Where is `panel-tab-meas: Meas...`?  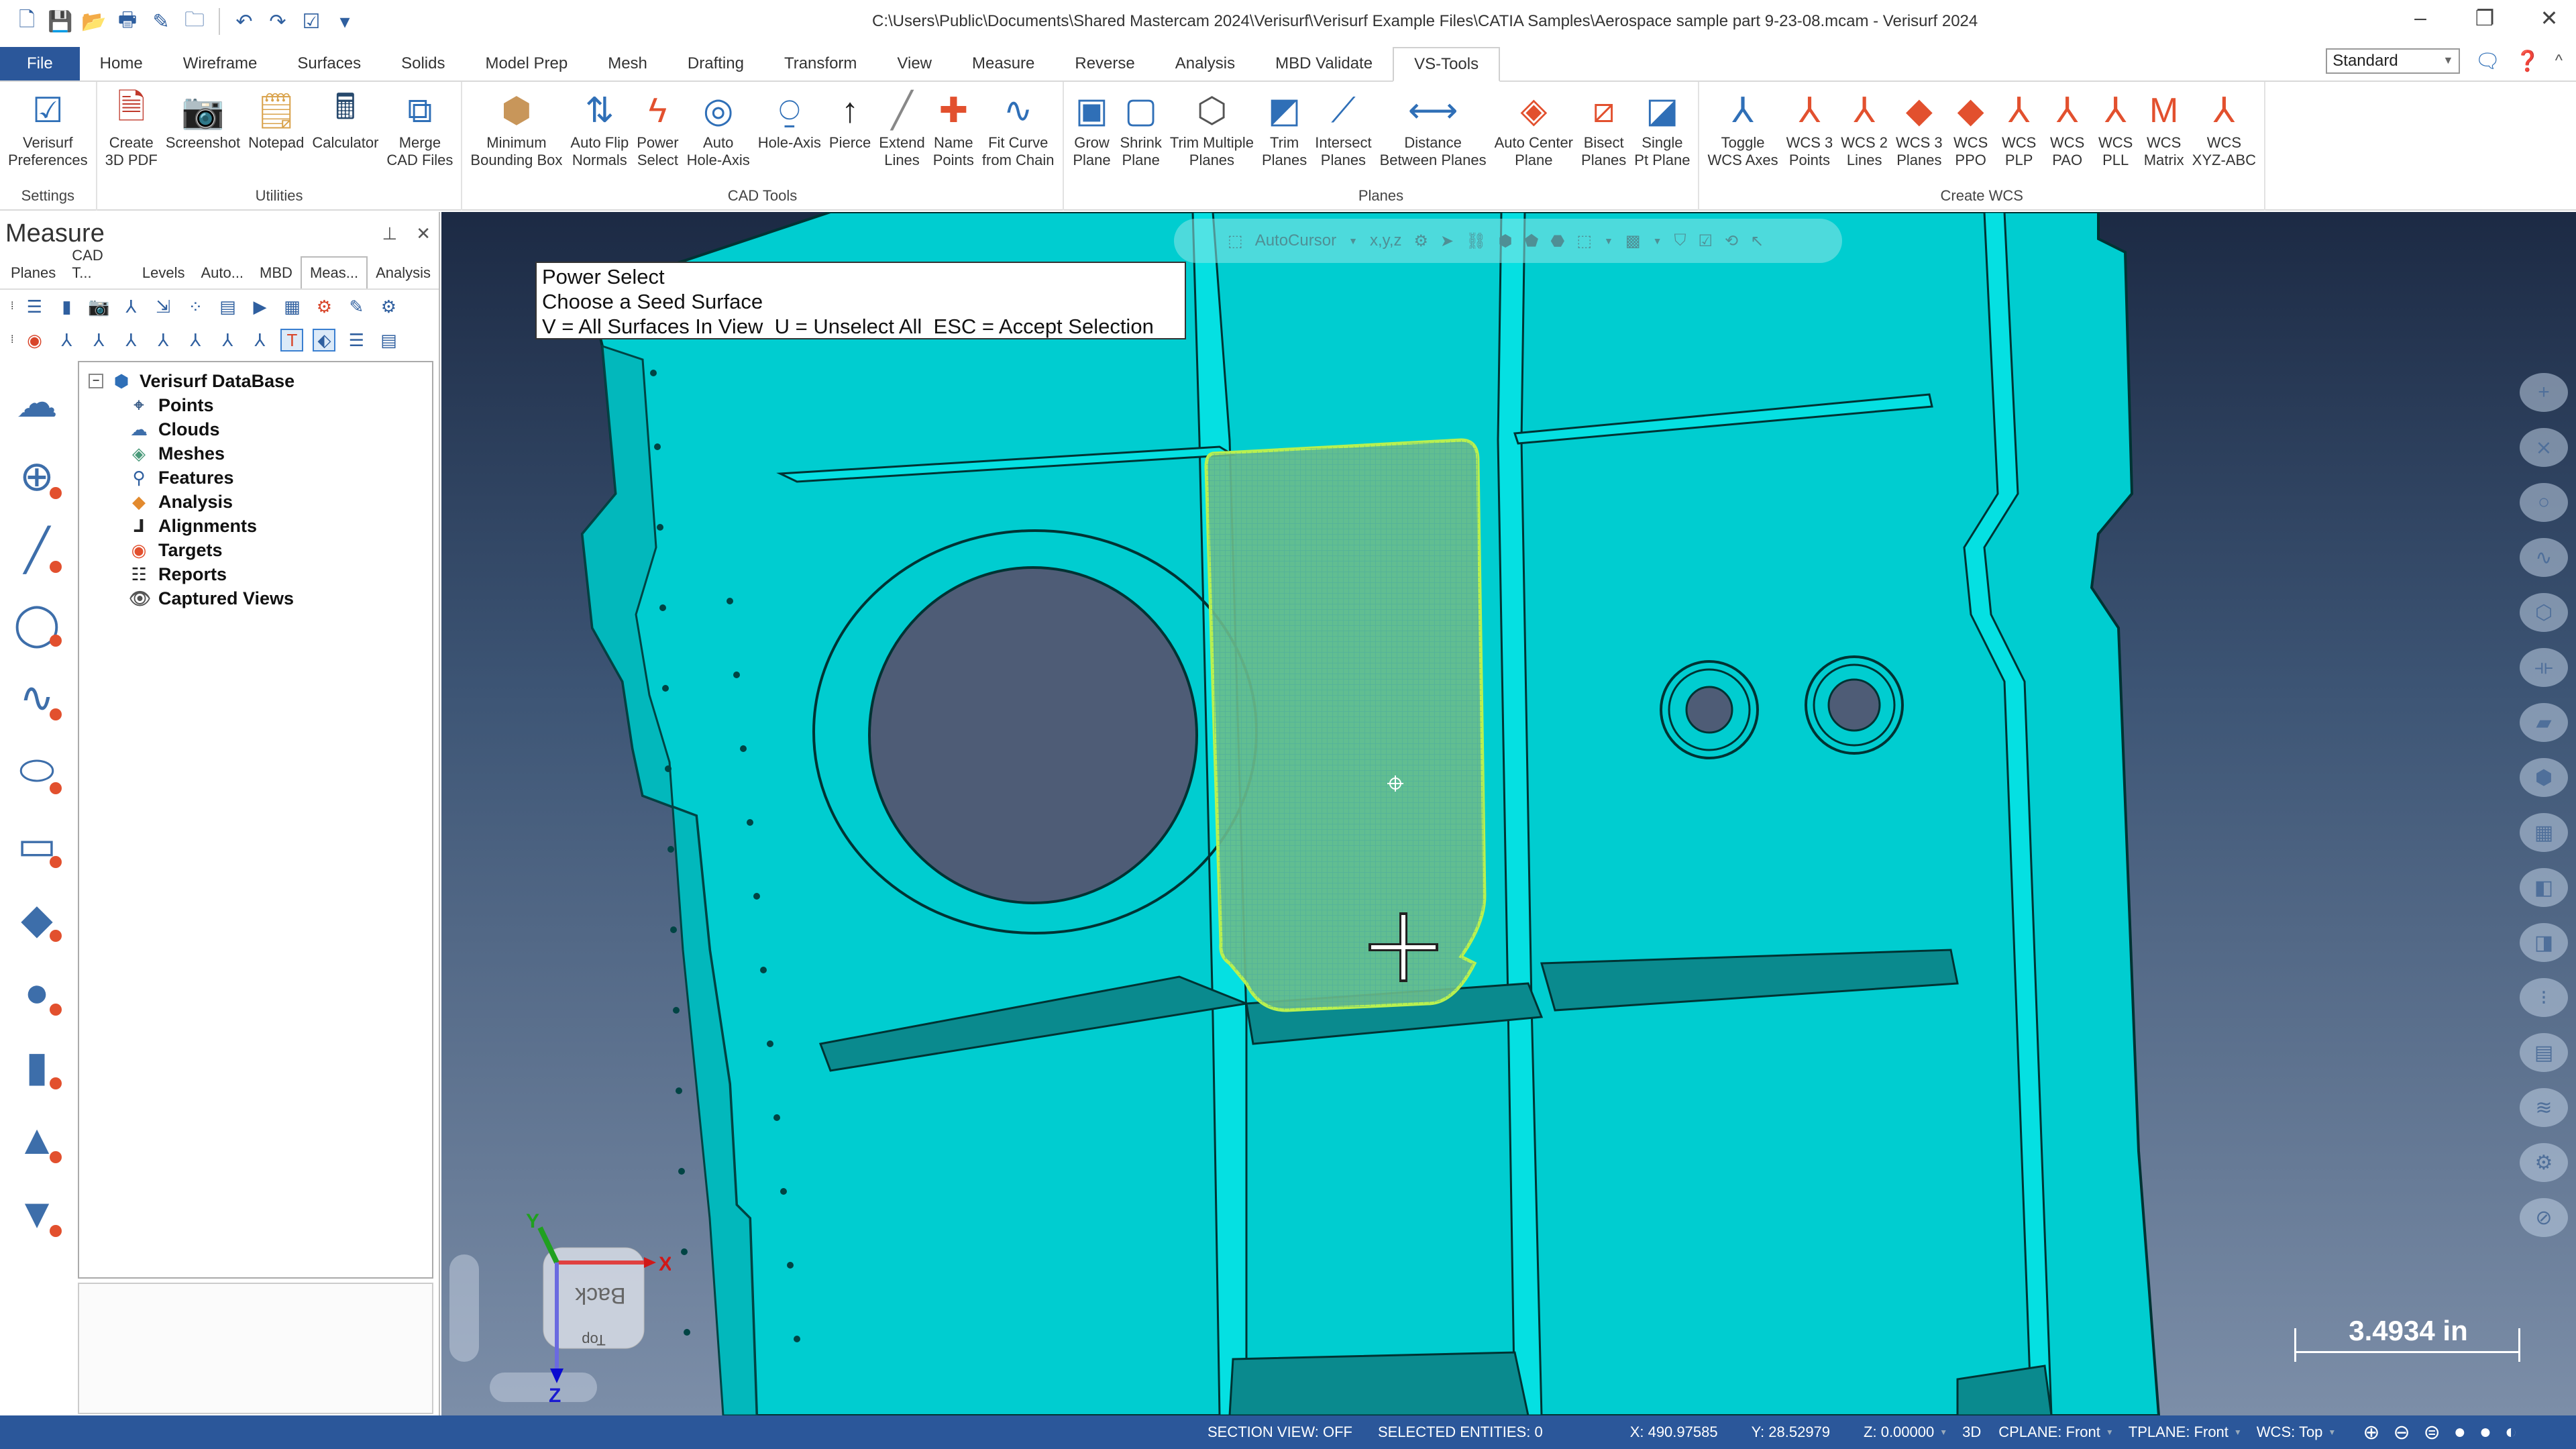 panel-tab-meas: Meas... is located at coordinates (334, 272).